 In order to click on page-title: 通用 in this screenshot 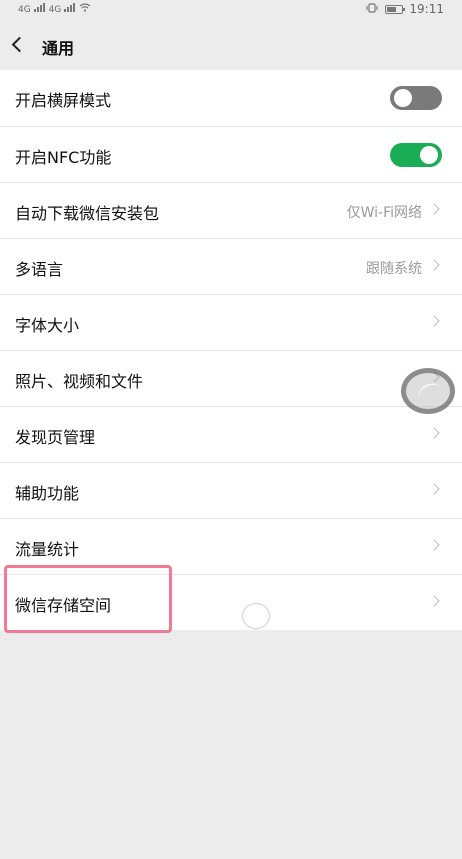, I will do `click(58, 48)`.